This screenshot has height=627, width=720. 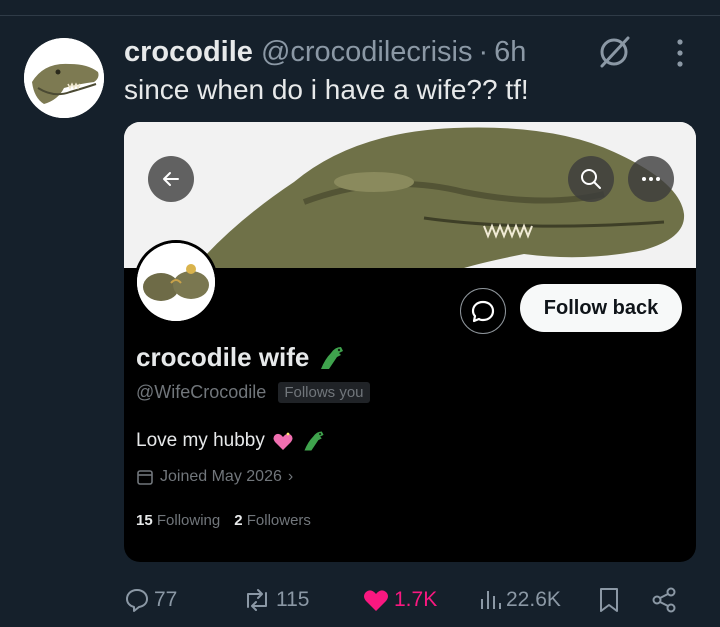 What do you see at coordinates (221, 476) in the screenshot?
I see `joined-date: Joined May 2026` at bounding box center [221, 476].